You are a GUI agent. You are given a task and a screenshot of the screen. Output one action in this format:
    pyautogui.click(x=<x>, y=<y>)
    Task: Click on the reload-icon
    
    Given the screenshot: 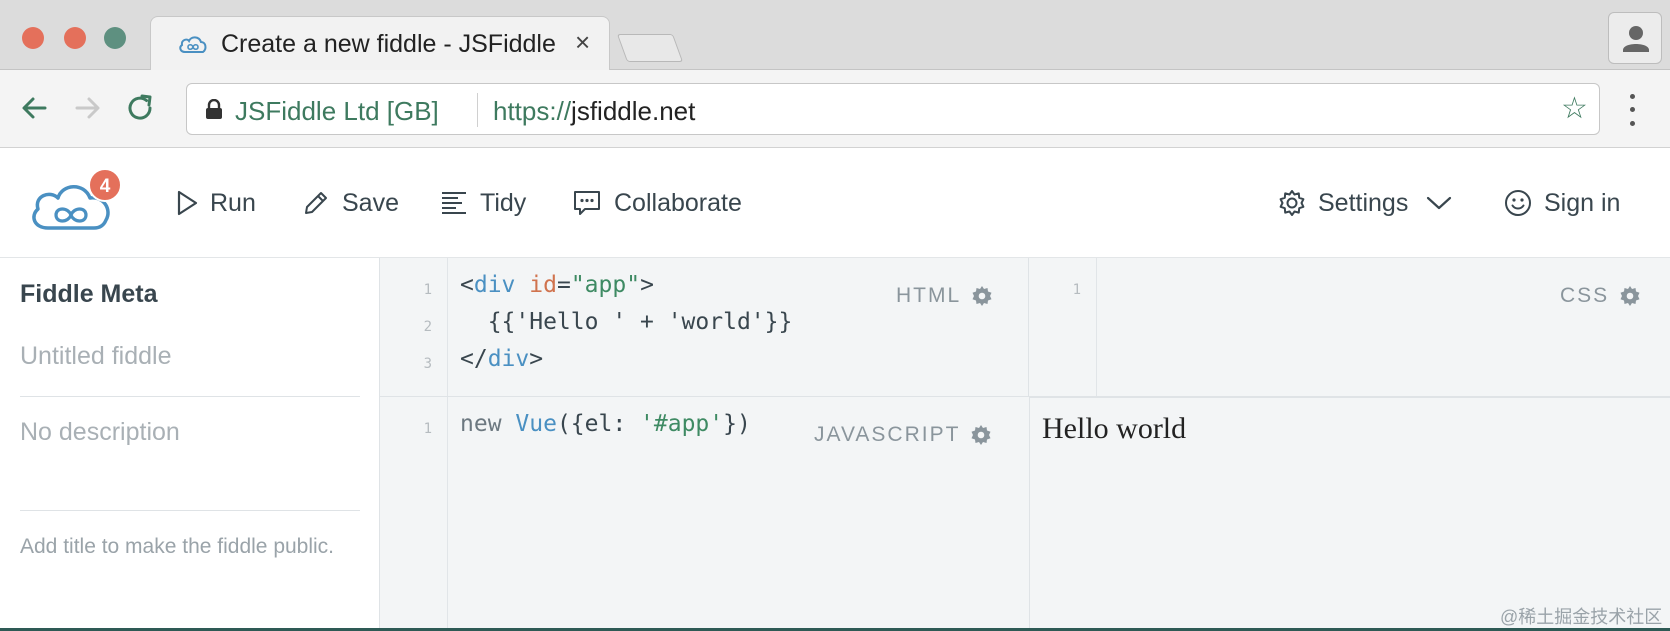 What is the action you would take?
    pyautogui.click(x=140, y=107)
    